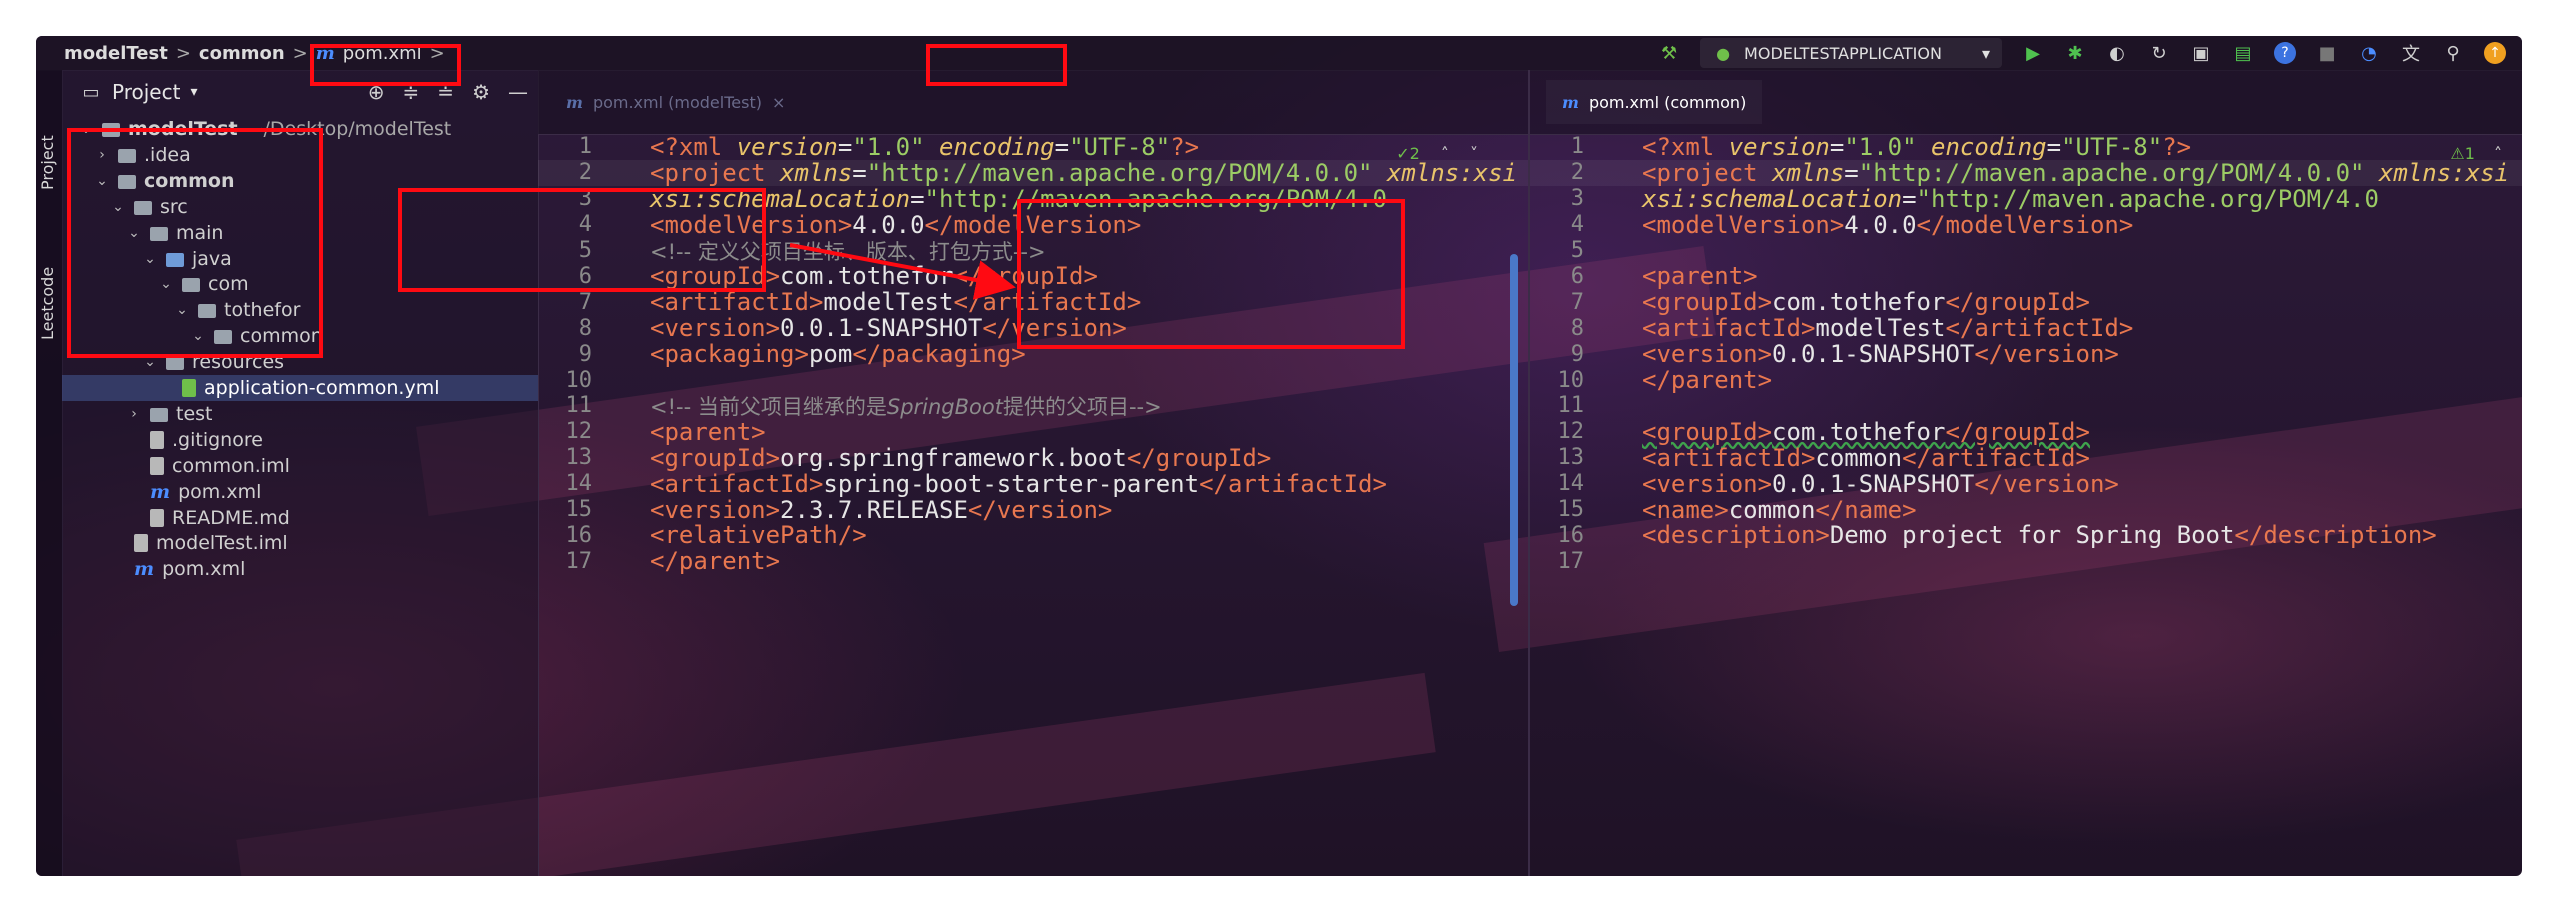  Describe the element at coordinates (579, 535) in the screenshot. I see `line-number: 16` at that location.